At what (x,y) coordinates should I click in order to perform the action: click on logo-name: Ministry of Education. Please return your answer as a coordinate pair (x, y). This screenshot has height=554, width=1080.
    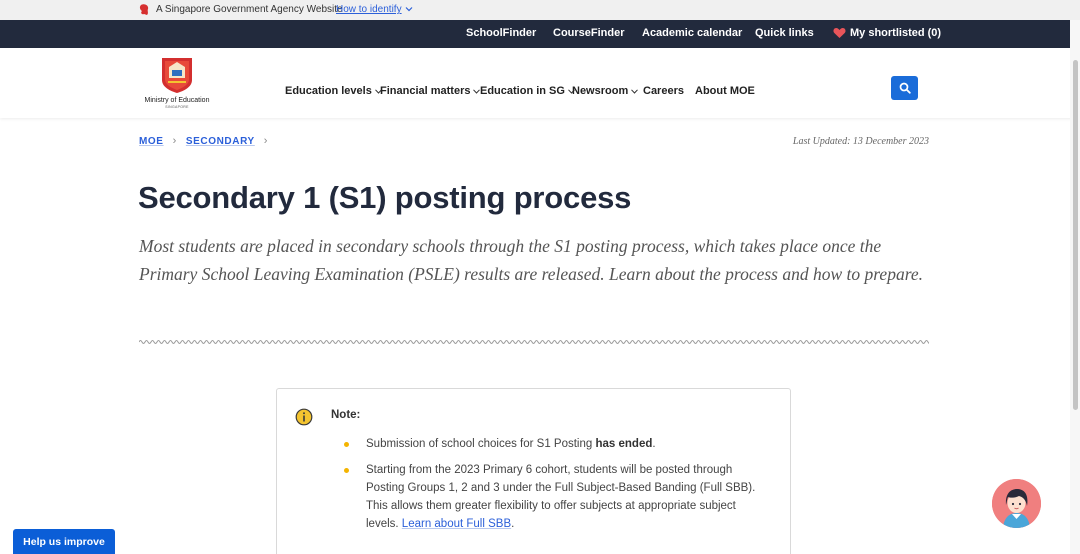
    Looking at the image, I should click on (177, 100).